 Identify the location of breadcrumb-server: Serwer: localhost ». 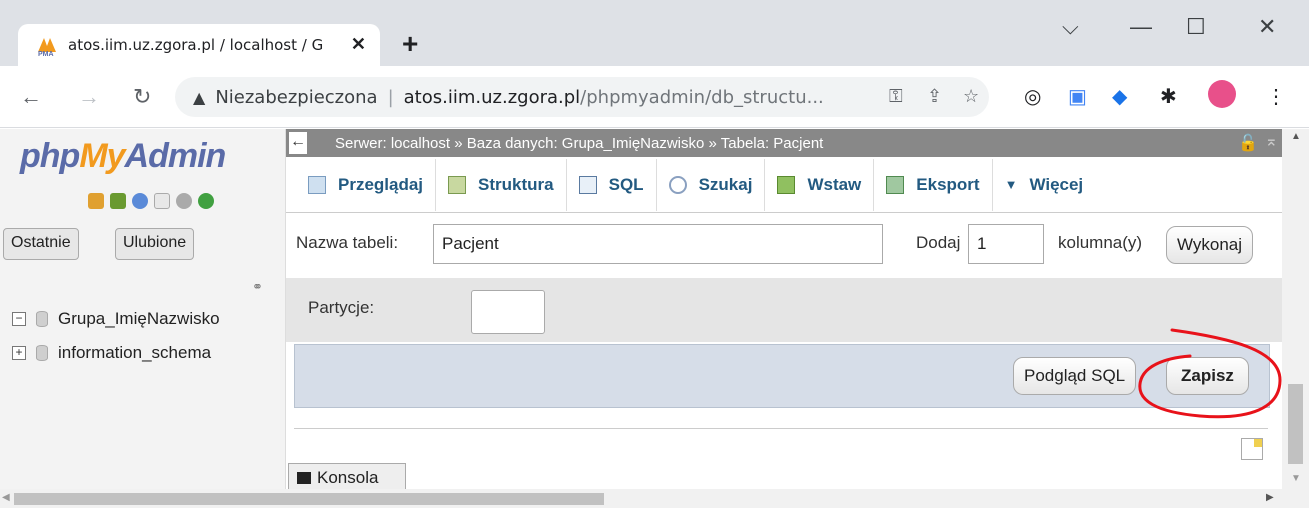
(399, 143).